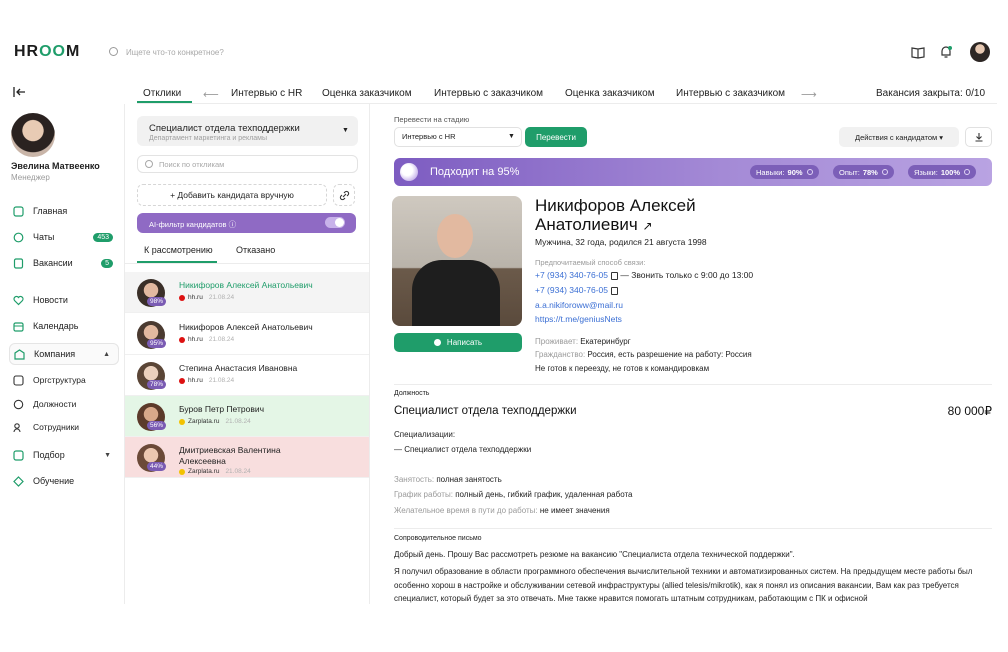 Image resolution: width=1008 pixels, height=652 pixels. I want to click on name-line-2: Анатолиевич, so click(586, 224).